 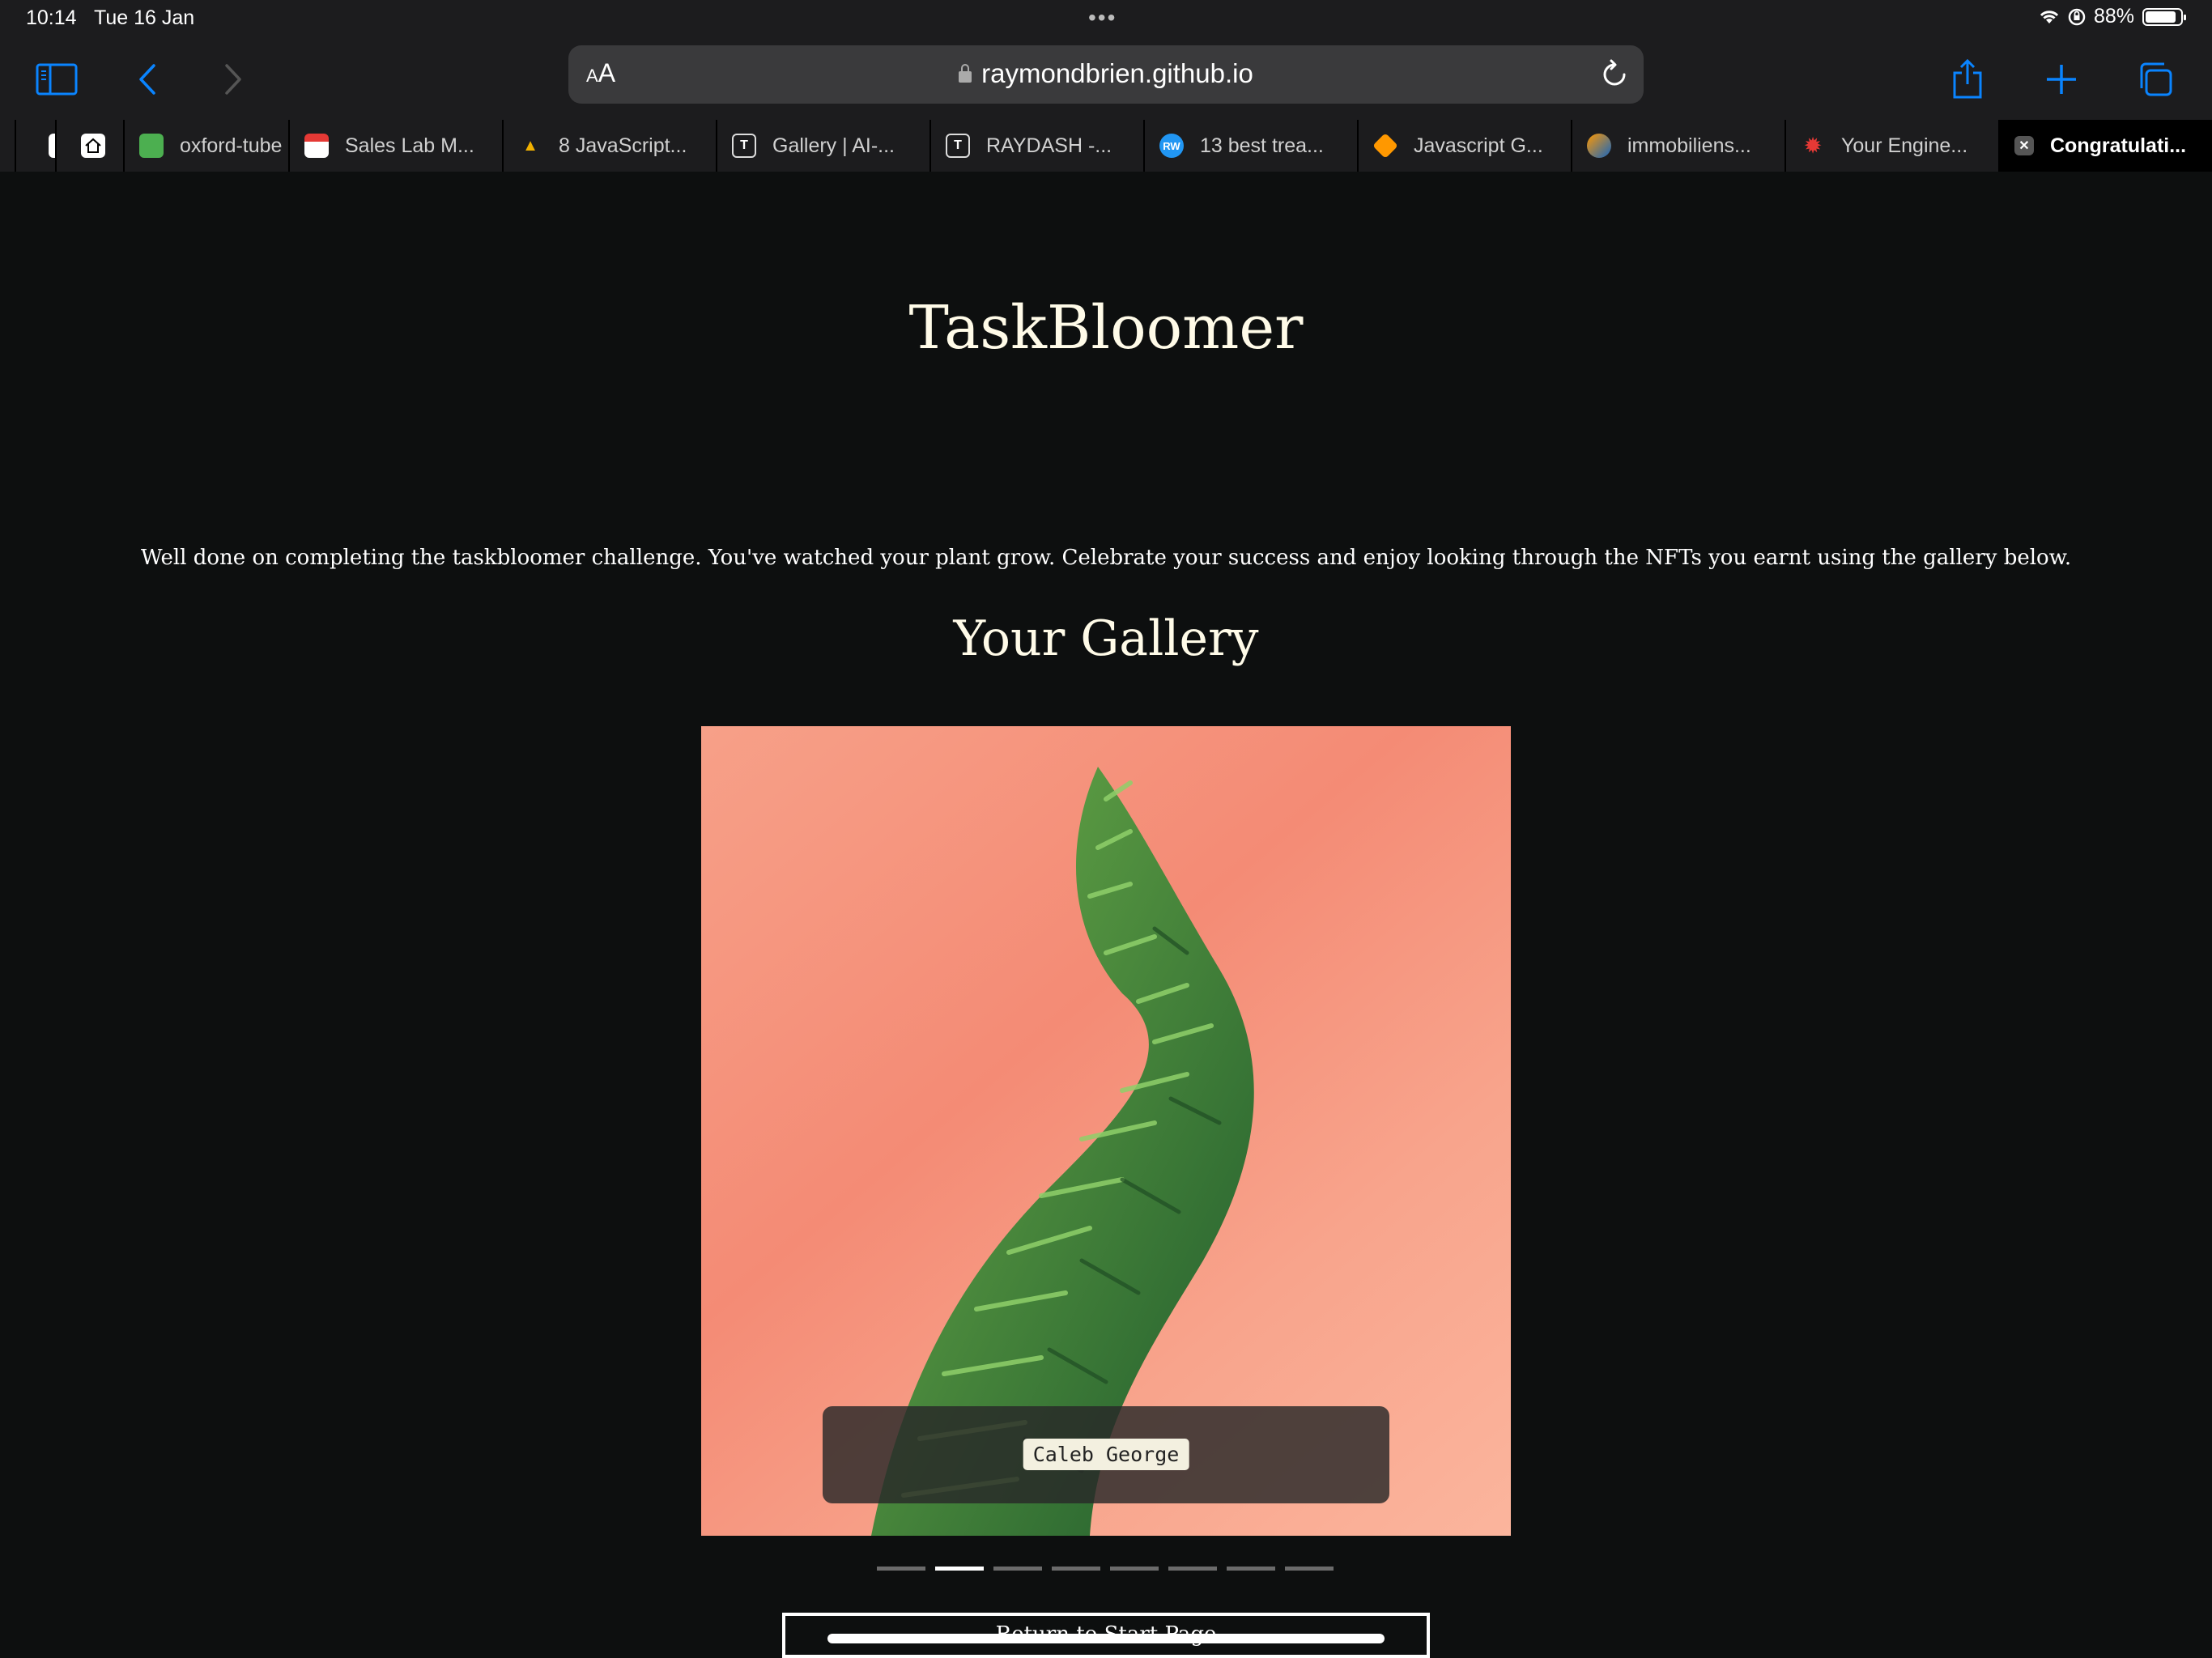 I want to click on status-bar: 10:14 Tue 16 Jan ••• 88%, so click(x=1106, y=19).